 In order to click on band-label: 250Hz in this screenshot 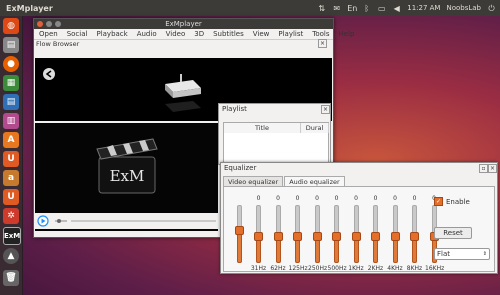, I will do `click(318, 268)`.